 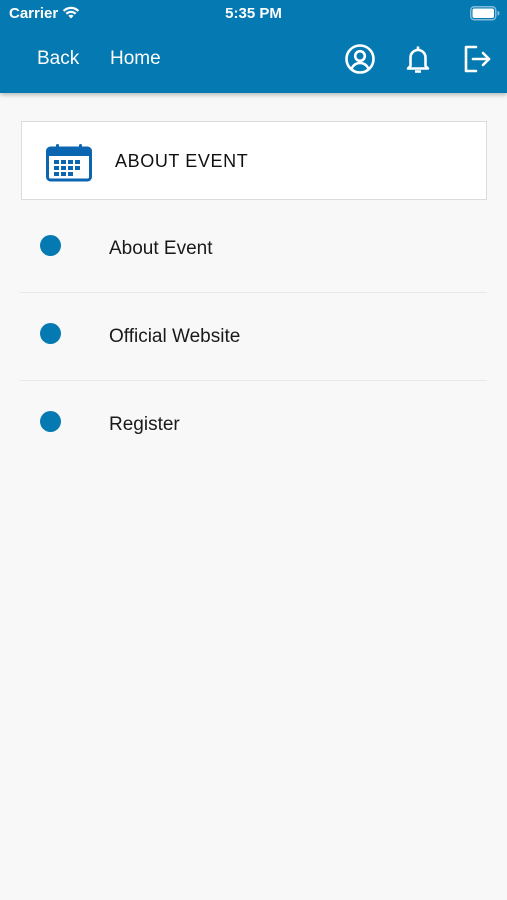 What do you see at coordinates (182, 161) in the screenshot?
I see `page-title: ABOUT EVENT` at bounding box center [182, 161].